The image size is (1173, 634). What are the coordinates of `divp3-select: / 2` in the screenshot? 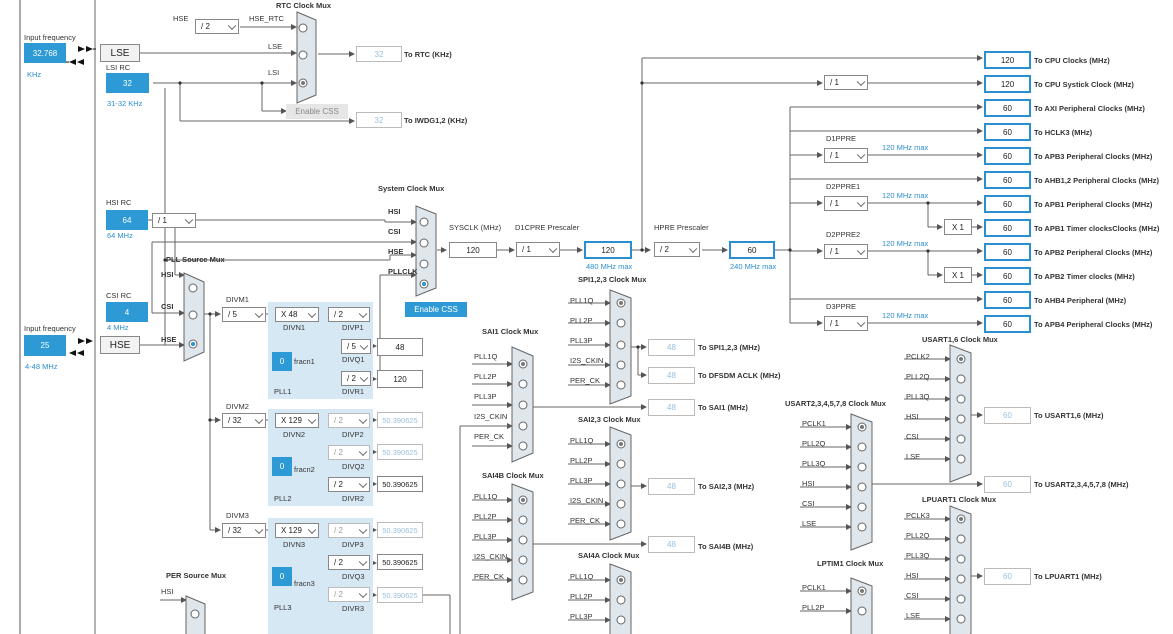 It's located at (349, 530).